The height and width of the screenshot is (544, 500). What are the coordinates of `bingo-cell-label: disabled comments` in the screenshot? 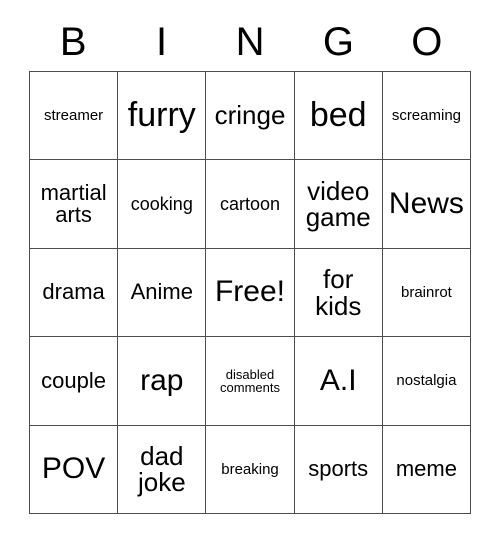 It's located at (250, 380).